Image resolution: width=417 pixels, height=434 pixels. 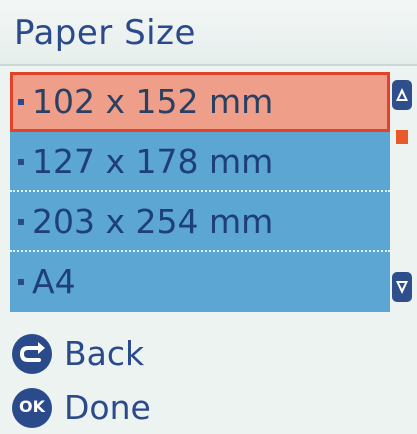 I want to click on triangle-up-icon, so click(x=402, y=94).